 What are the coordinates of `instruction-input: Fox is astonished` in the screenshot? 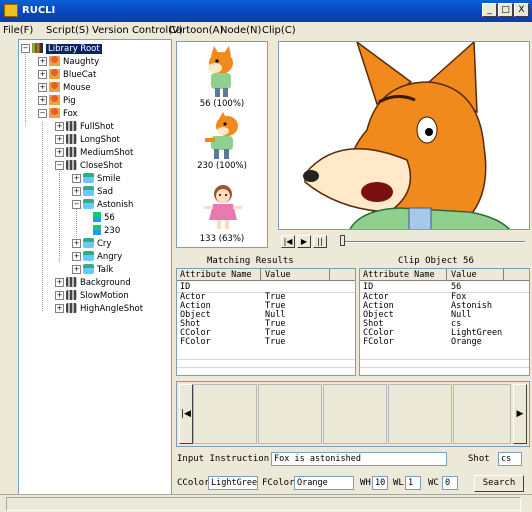 It's located at (359, 459).